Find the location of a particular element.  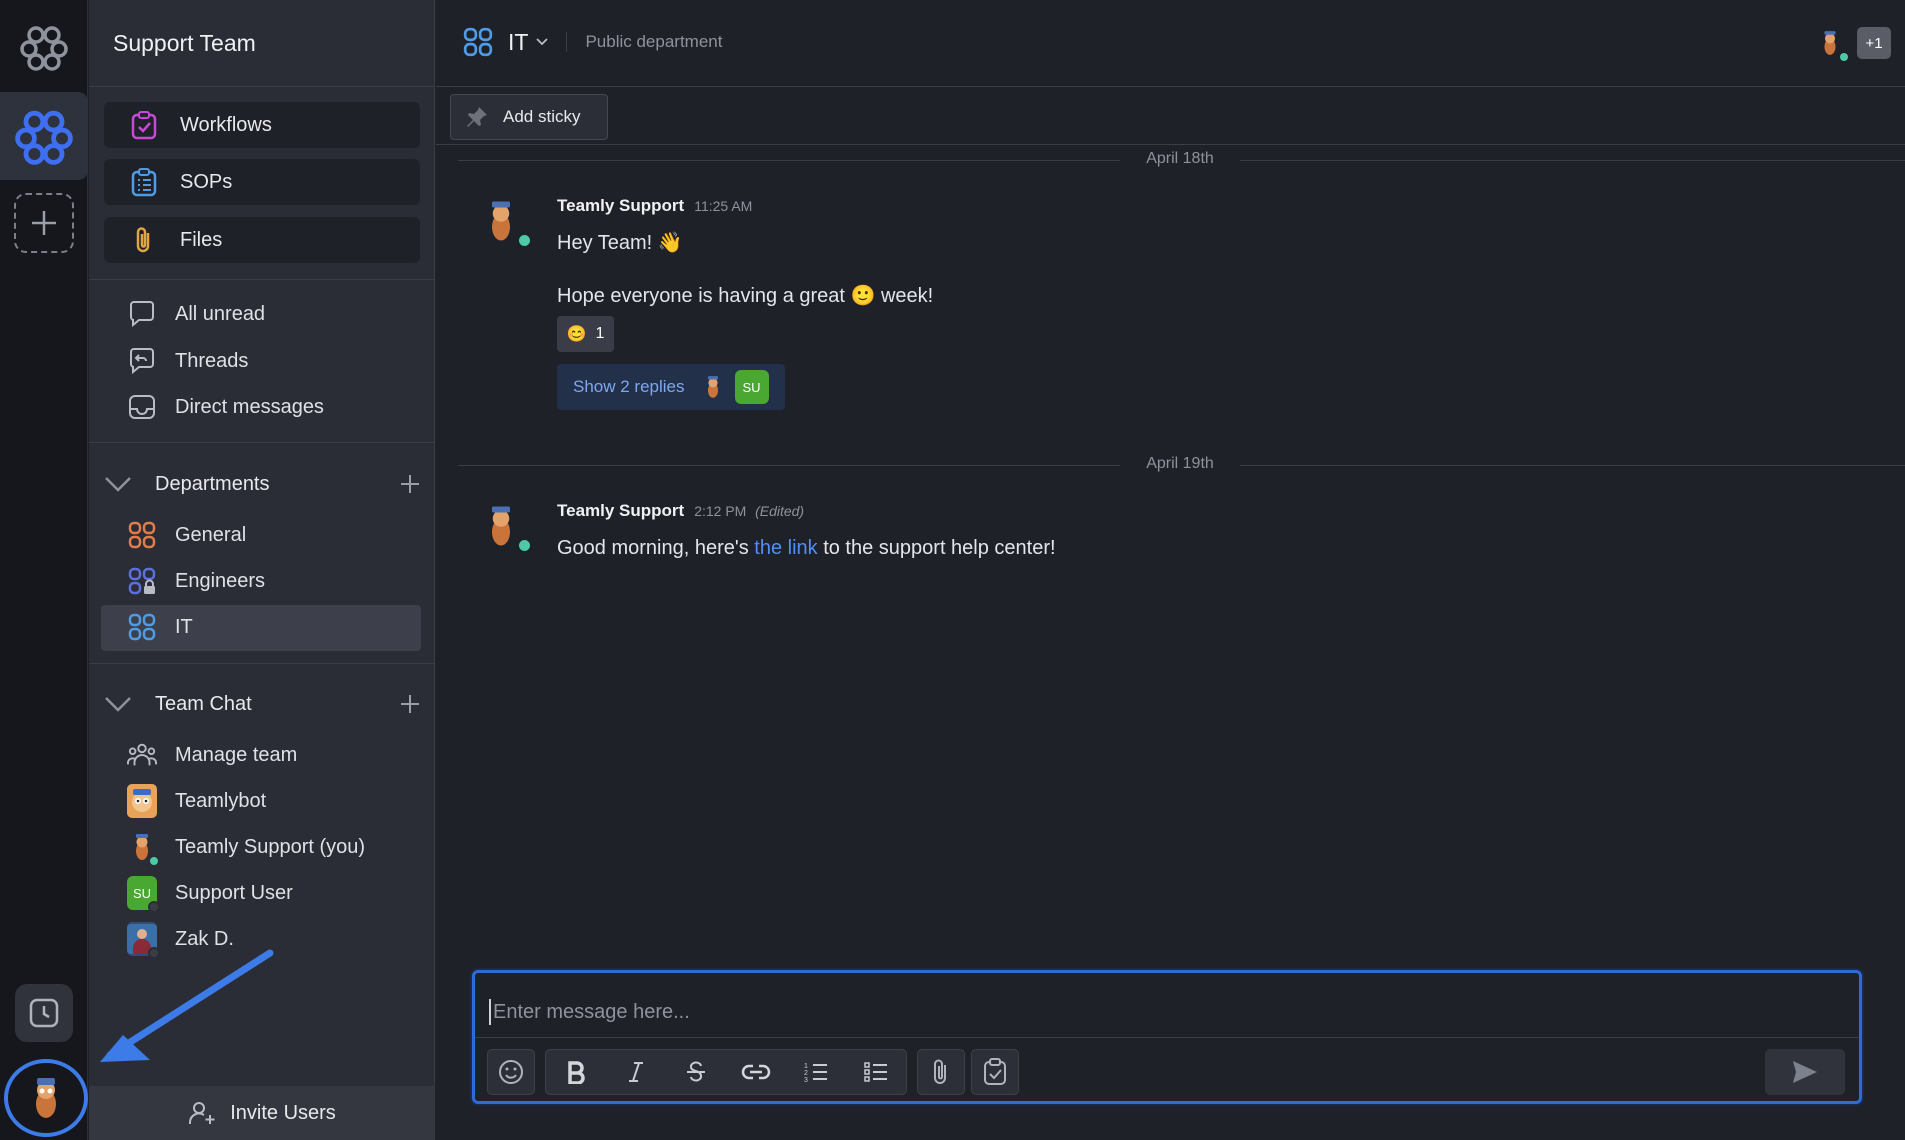

support-user-avatar: SU is located at coordinates (143, 894).